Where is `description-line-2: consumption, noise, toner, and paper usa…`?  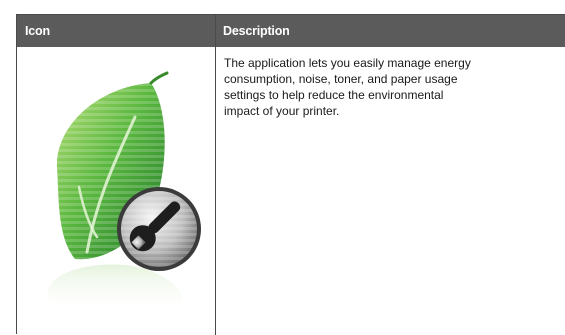
description-line-2: consumption, noise, toner, and paper usa… is located at coordinates (341, 79).